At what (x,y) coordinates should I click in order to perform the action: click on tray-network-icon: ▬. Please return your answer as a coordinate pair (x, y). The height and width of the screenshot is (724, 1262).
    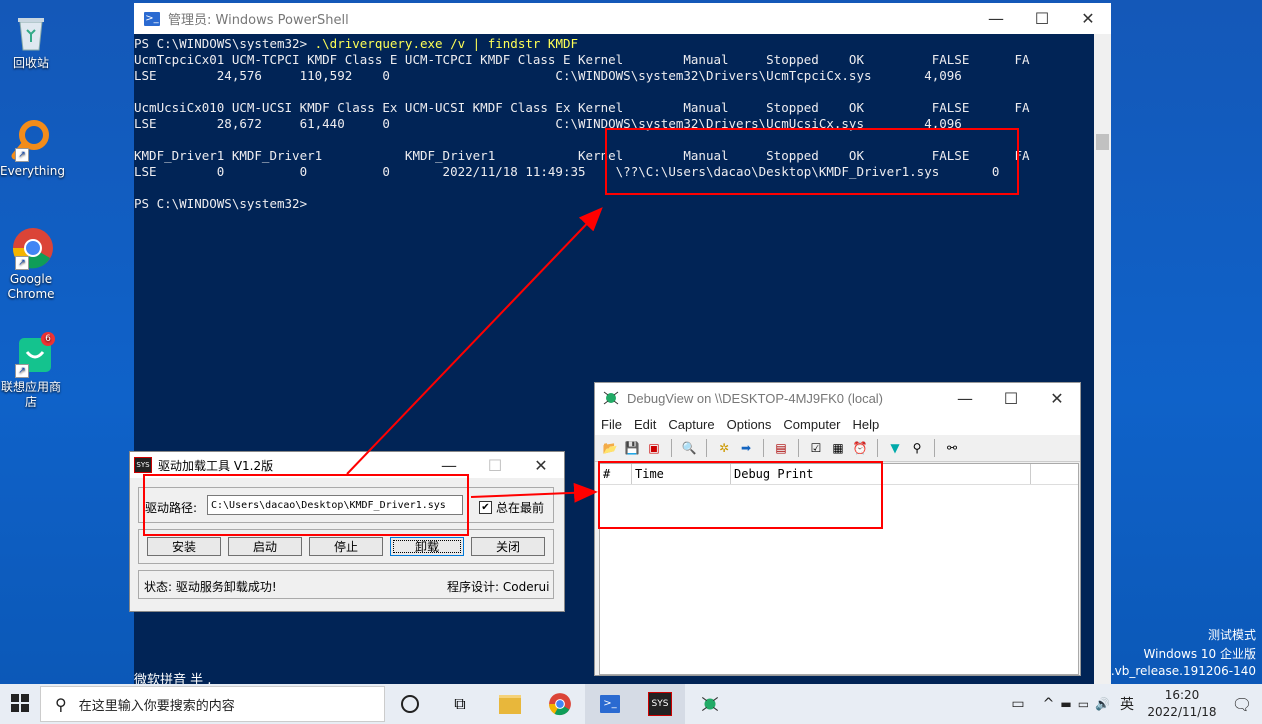
    Looking at the image, I should click on (1065, 704).